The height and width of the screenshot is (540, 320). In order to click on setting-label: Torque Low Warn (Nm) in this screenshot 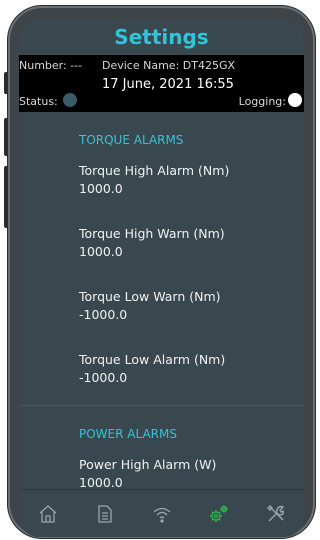, I will do `click(150, 296)`.